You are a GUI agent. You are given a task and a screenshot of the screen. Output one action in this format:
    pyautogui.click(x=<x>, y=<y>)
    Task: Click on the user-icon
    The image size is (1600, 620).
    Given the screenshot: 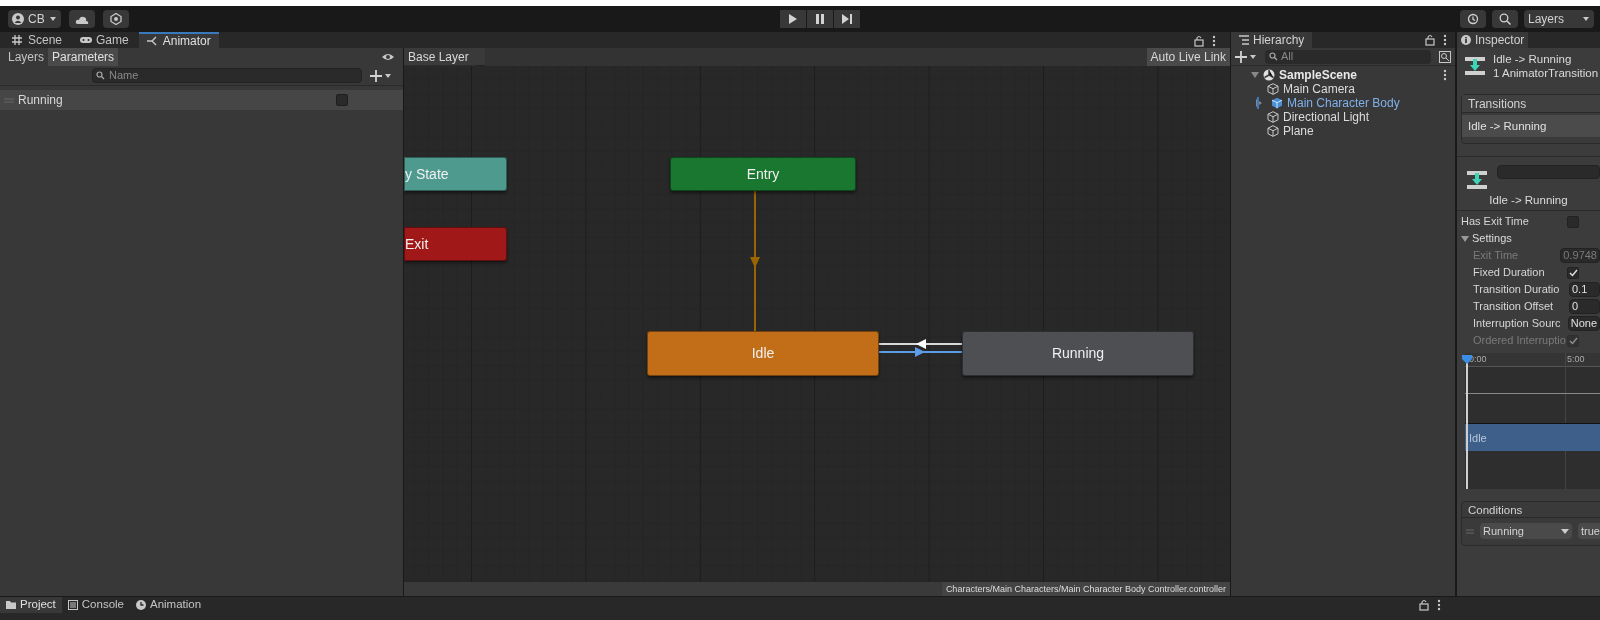 What is the action you would take?
    pyautogui.click(x=18, y=19)
    